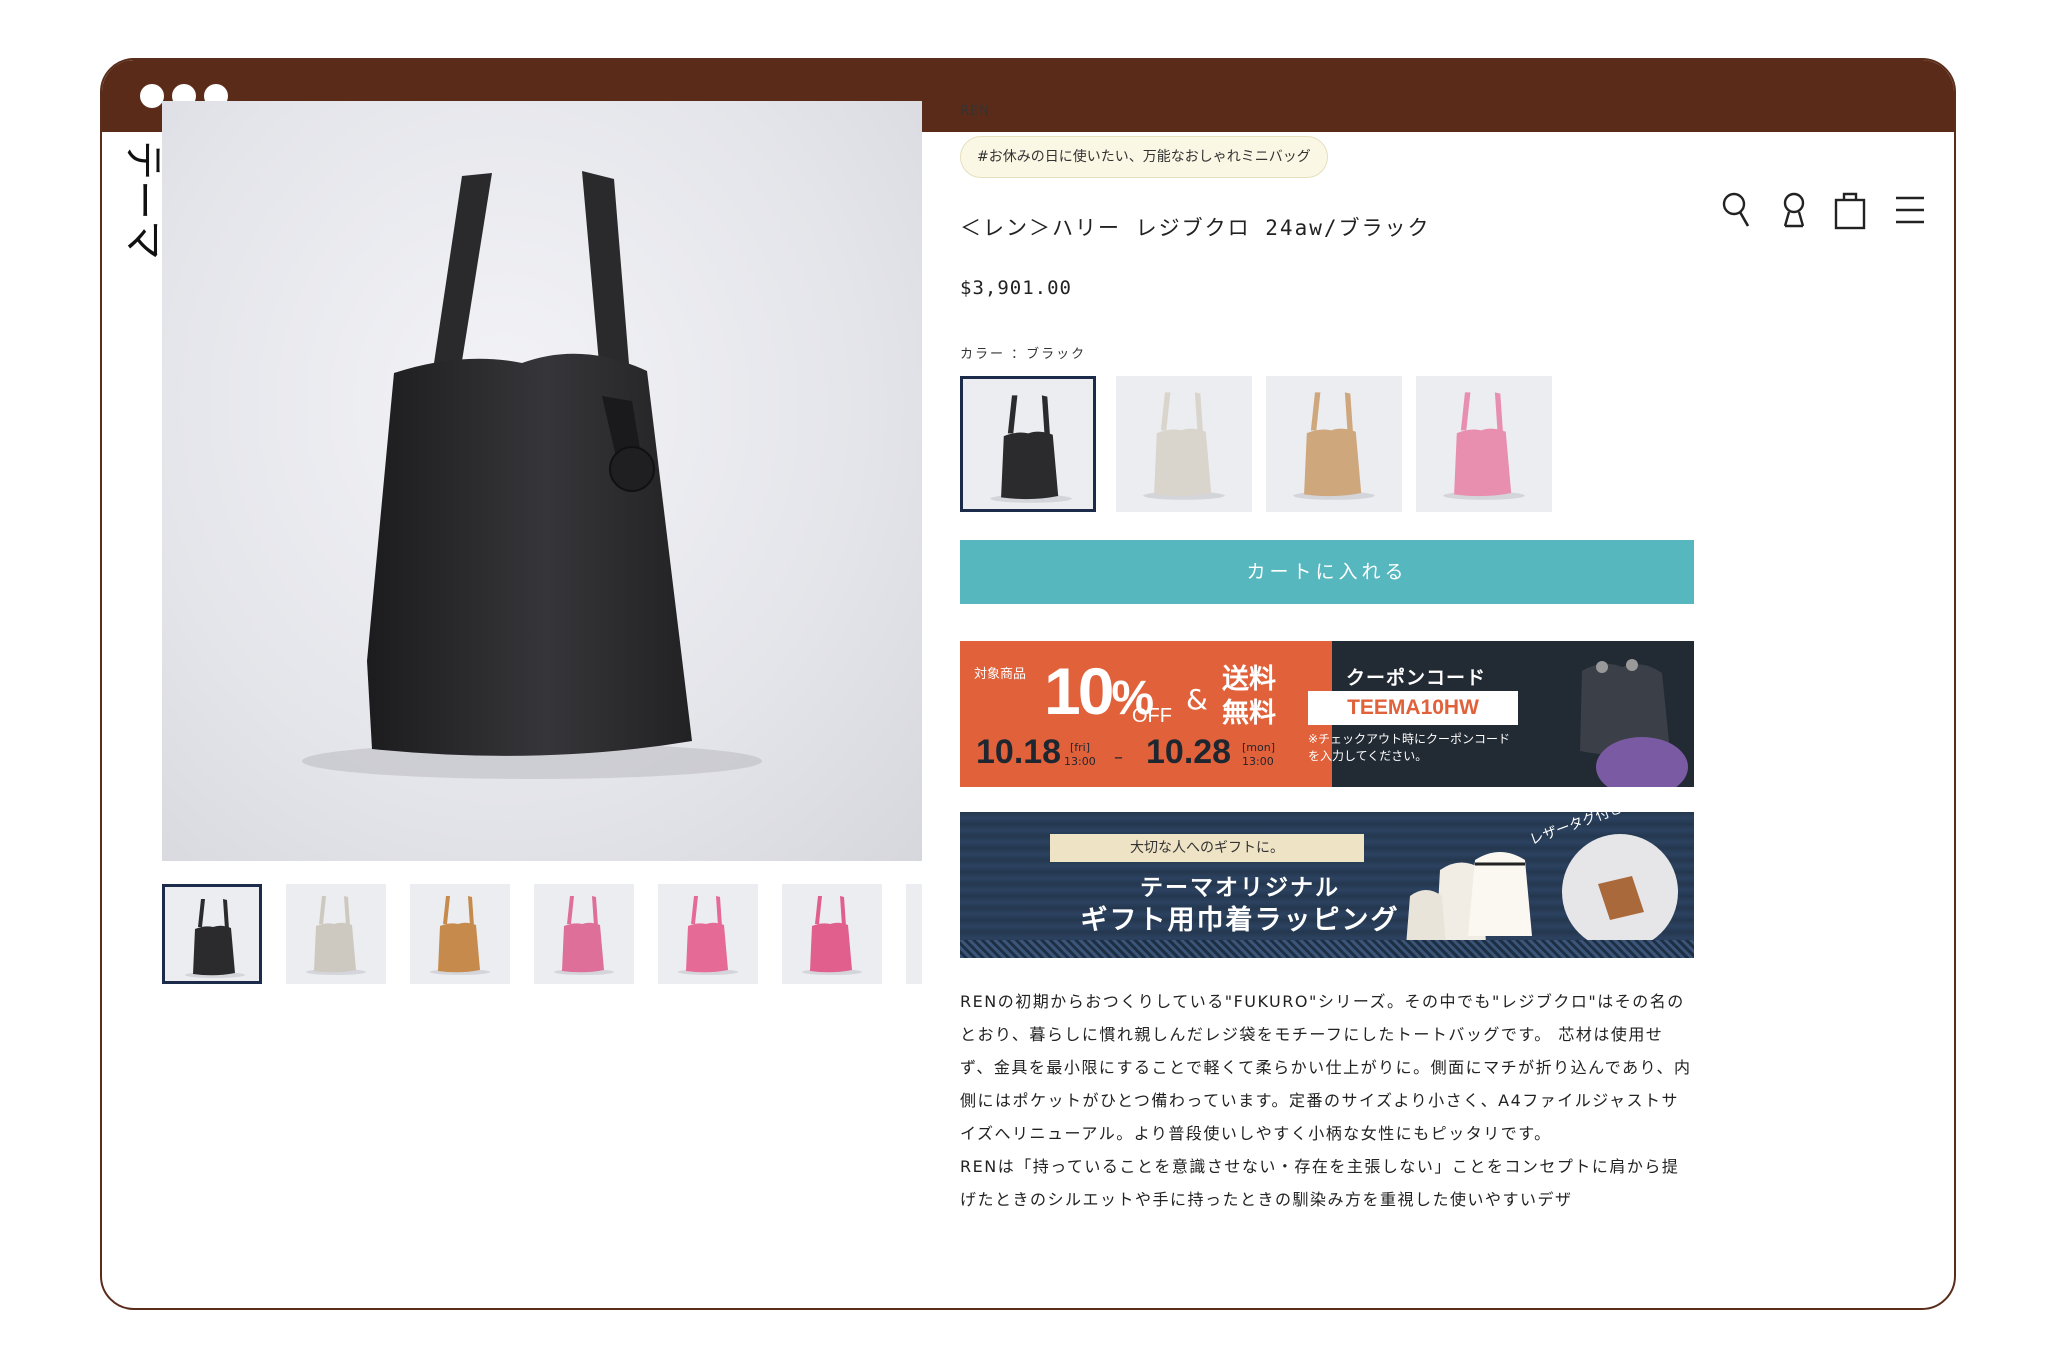 This screenshot has width=2048, height=1365. I want to click on coupon-start-time: 13:00, so click(1080, 761).